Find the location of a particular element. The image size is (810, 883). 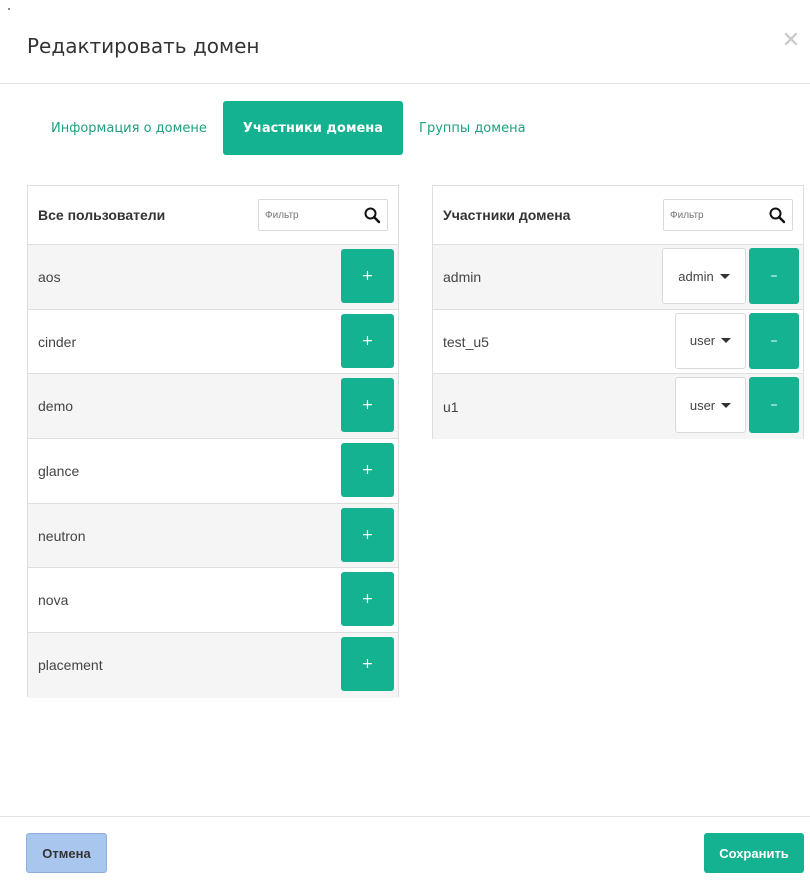

member-row: u1 user – is located at coordinates (618, 407).